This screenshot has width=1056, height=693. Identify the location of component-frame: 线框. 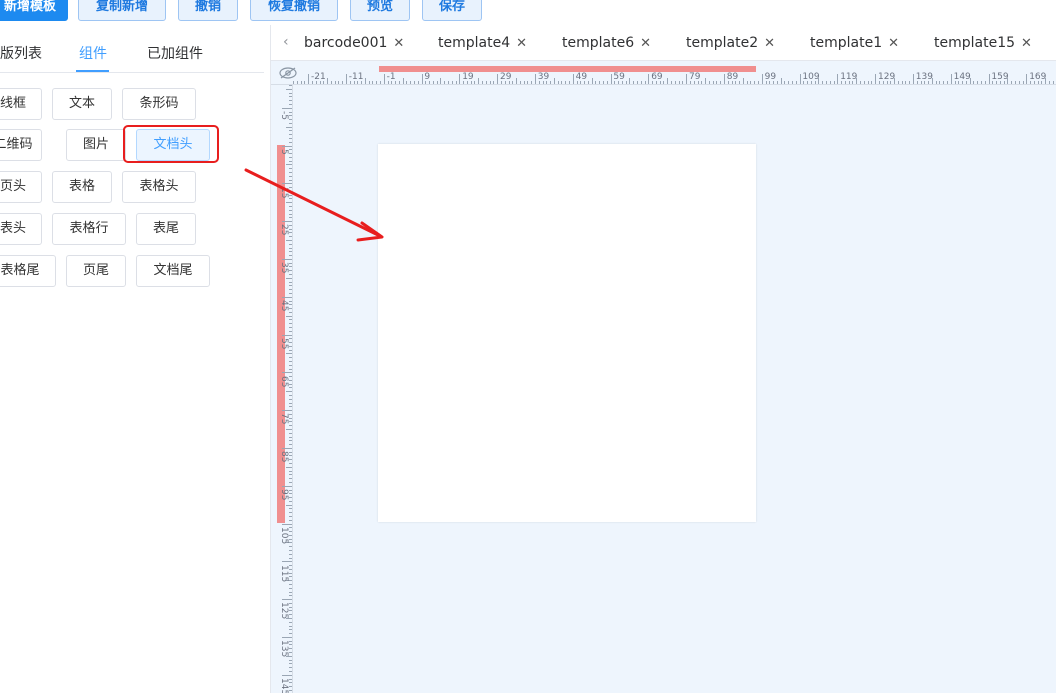
(21, 104).